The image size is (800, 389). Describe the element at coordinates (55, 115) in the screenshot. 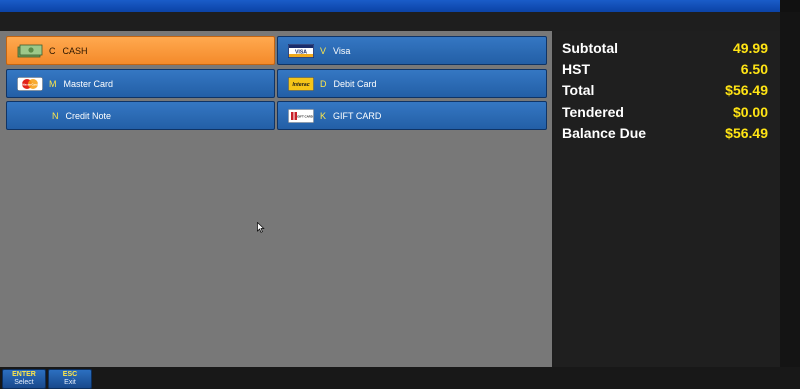

I see `hotkey-label: N` at that location.